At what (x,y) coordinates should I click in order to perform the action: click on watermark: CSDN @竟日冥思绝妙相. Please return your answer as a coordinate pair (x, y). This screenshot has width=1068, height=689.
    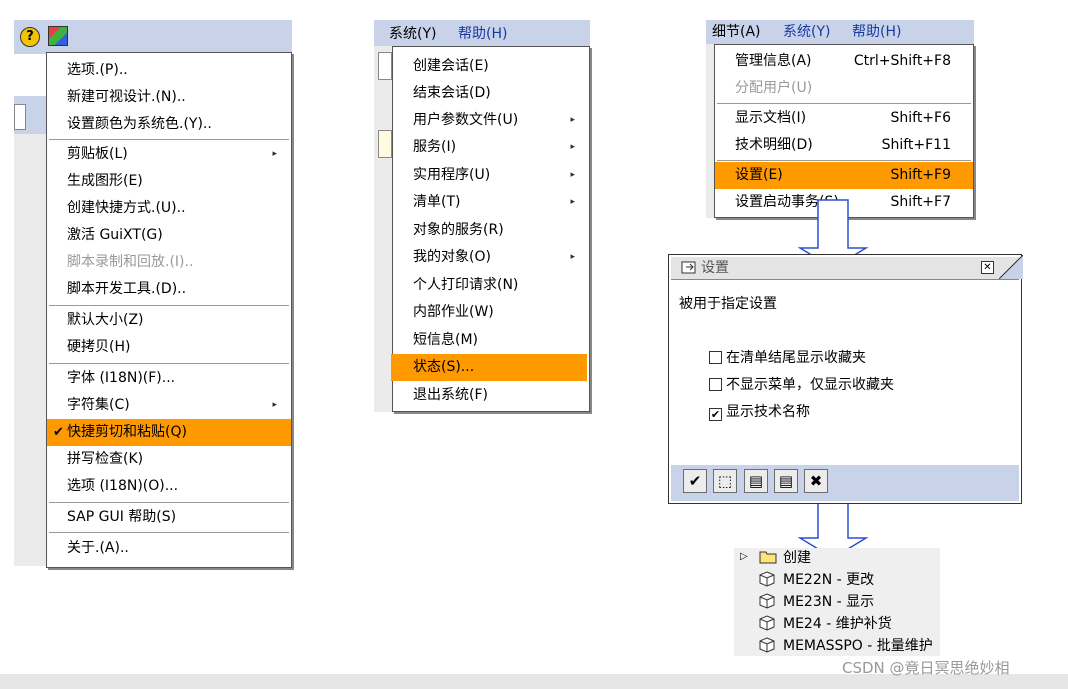
    Looking at the image, I should click on (926, 668).